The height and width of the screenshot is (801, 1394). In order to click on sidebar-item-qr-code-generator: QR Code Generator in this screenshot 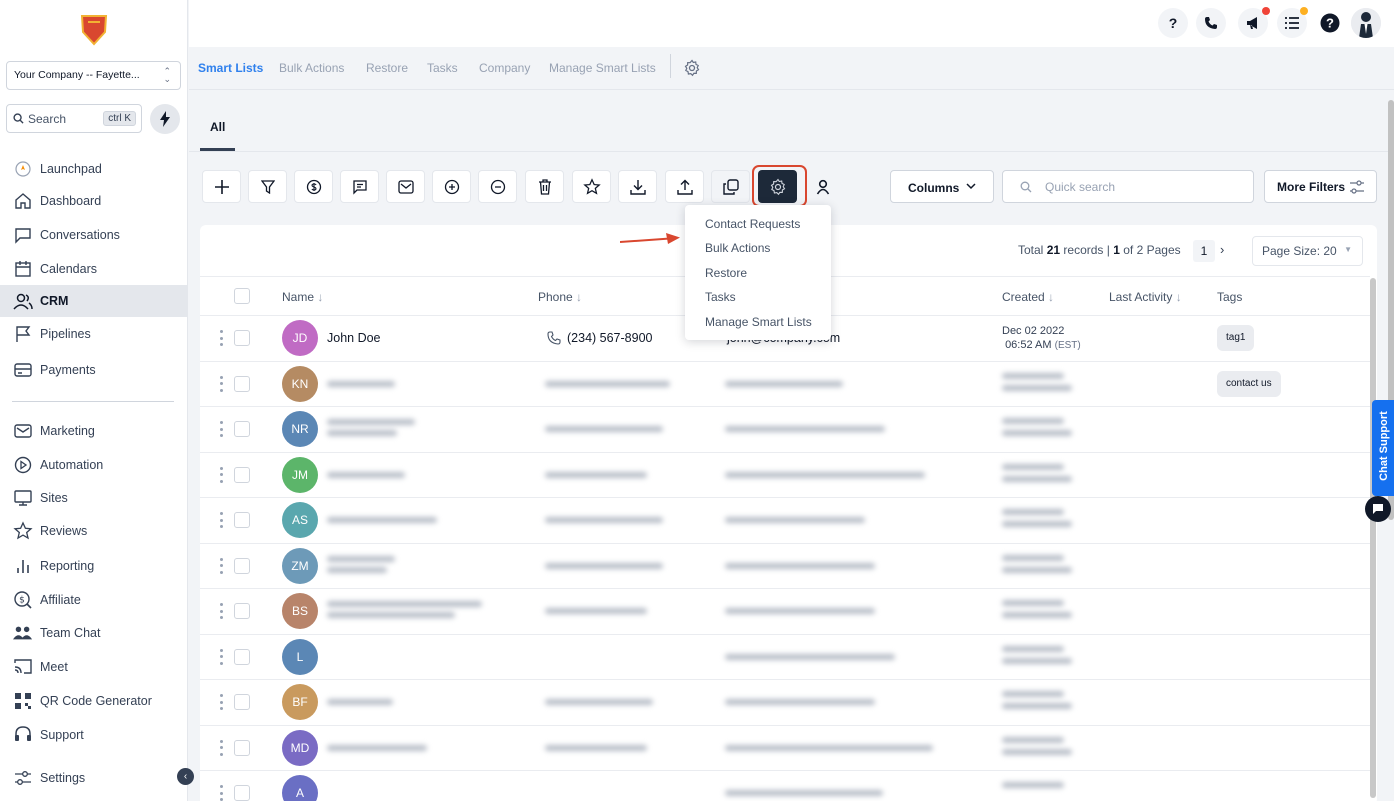, I will do `click(94, 701)`.